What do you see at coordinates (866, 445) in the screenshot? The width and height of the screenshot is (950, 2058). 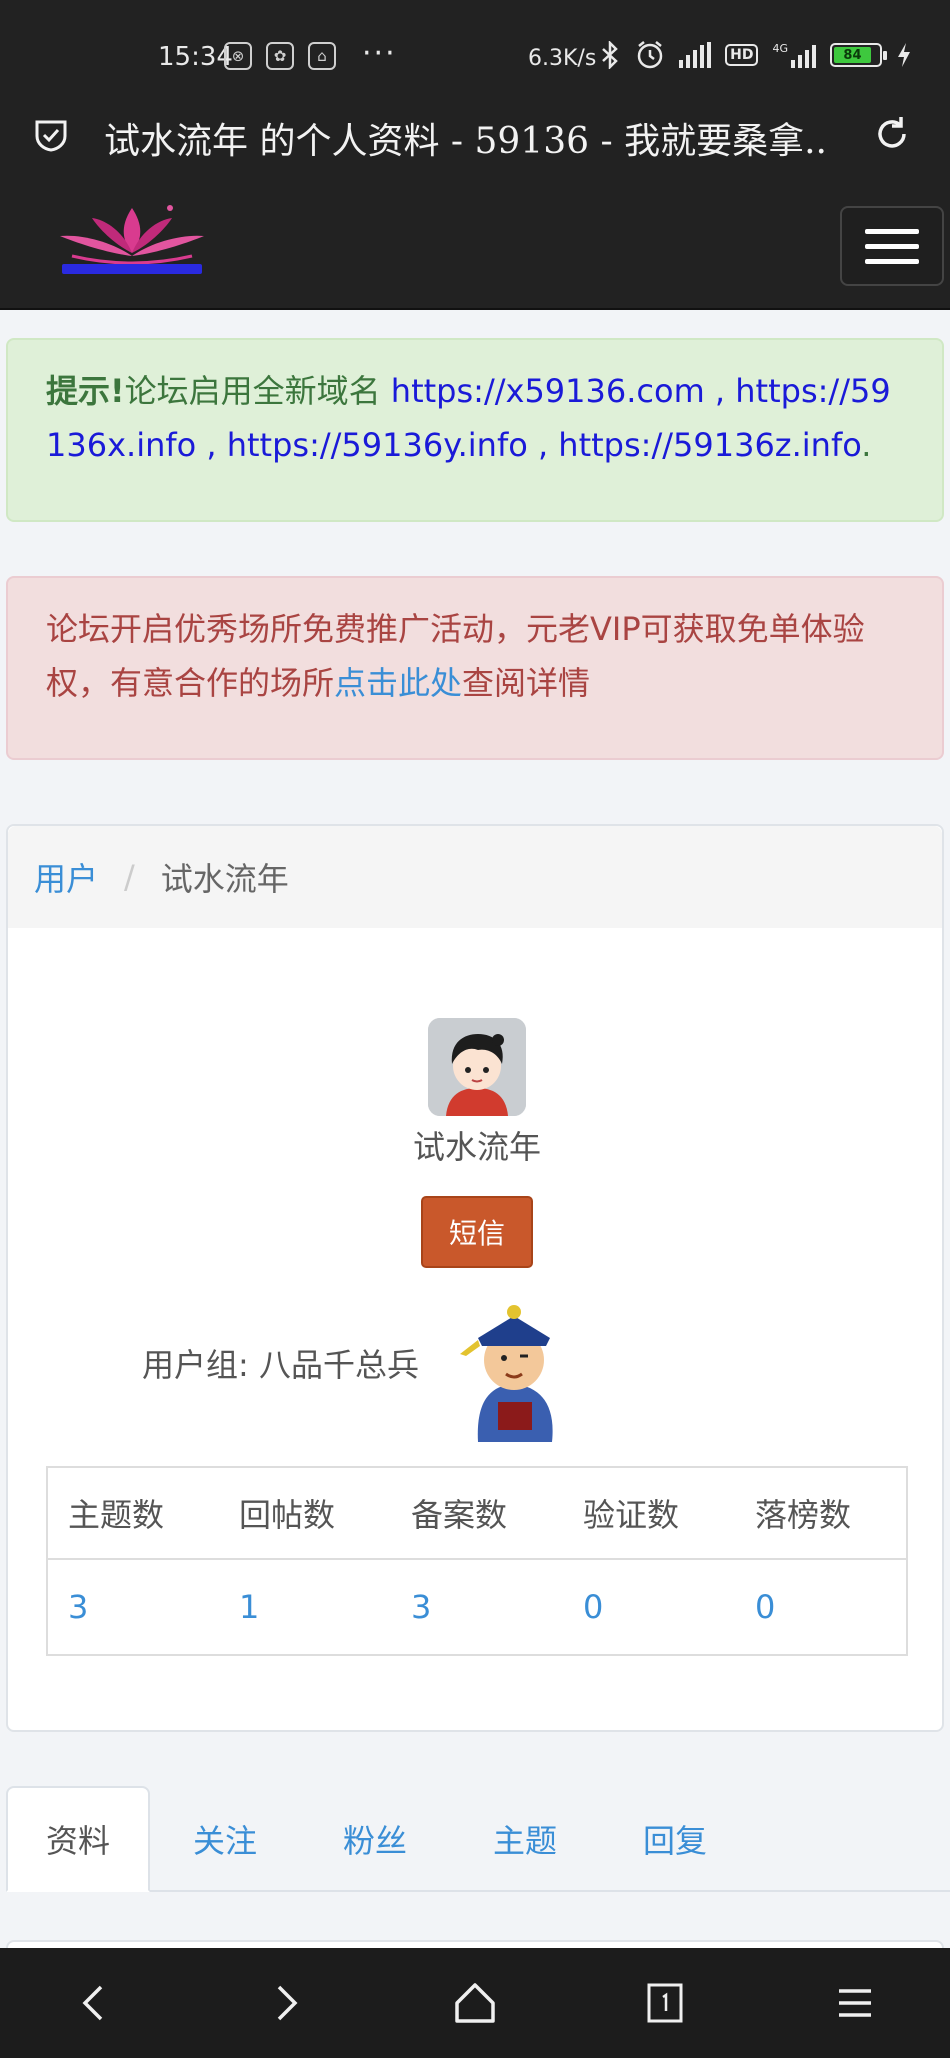 I see `notice-end: .` at bounding box center [866, 445].